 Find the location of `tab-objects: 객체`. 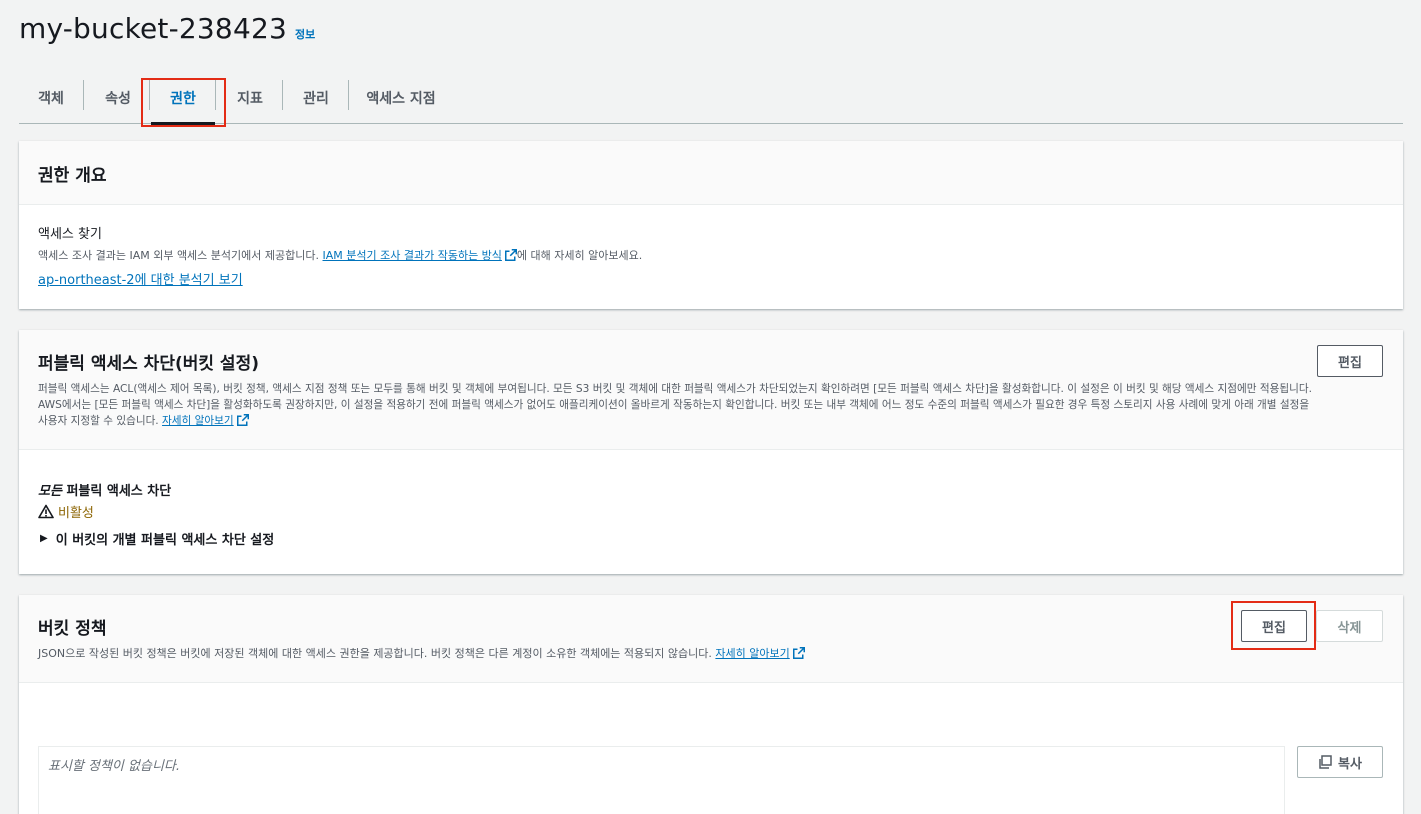

tab-objects: 객체 is located at coordinates (51, 98).